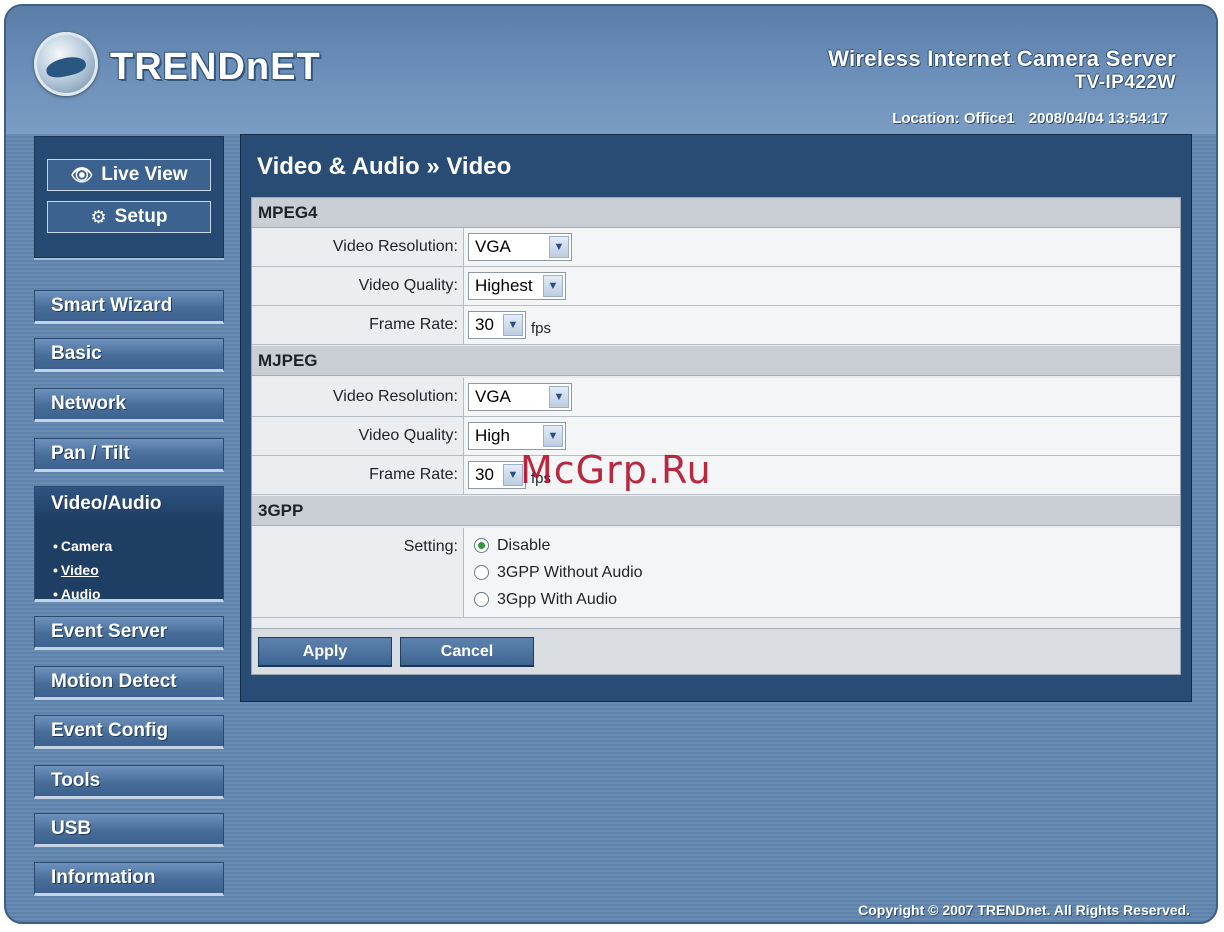 Image resolution: width=1224 pixels, height=932 pixels. I want to click on submenu-camera: • Camera, so click(129, 546).